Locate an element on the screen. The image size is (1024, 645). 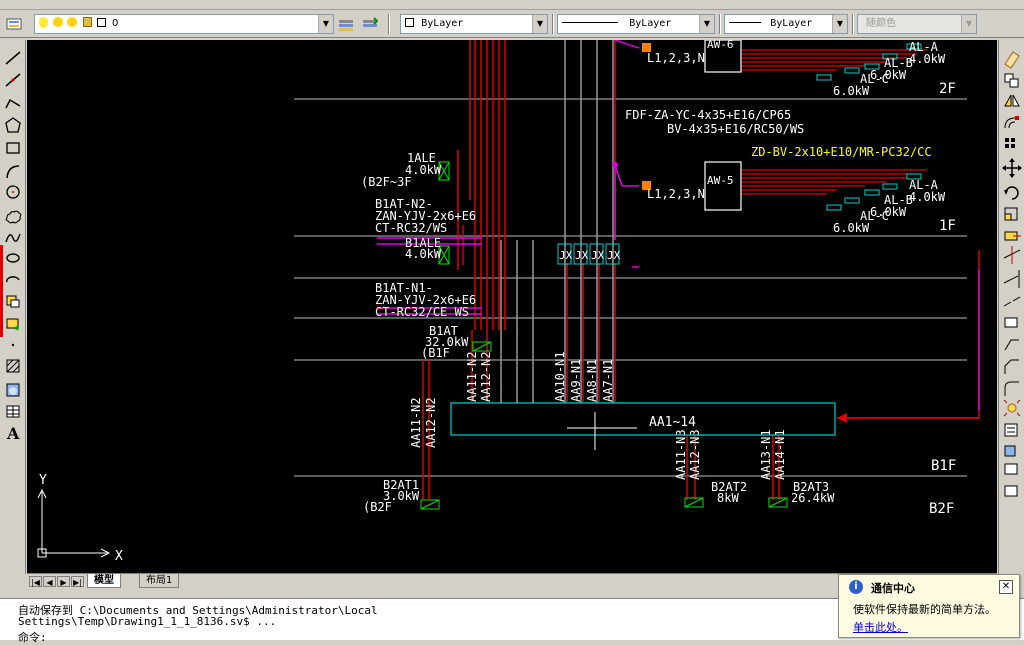
fillet-icon is located at coordinates (1011, 388).